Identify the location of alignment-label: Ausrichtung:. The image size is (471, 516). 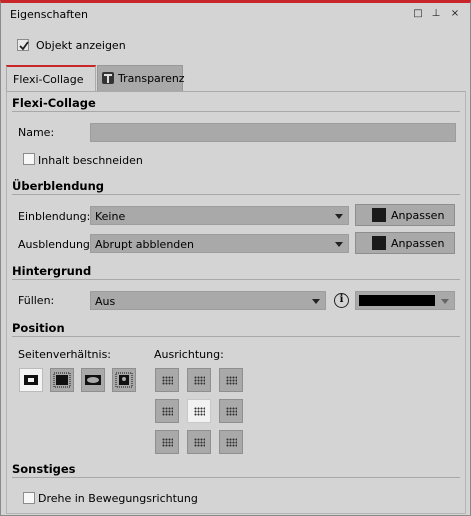
(189, 354).